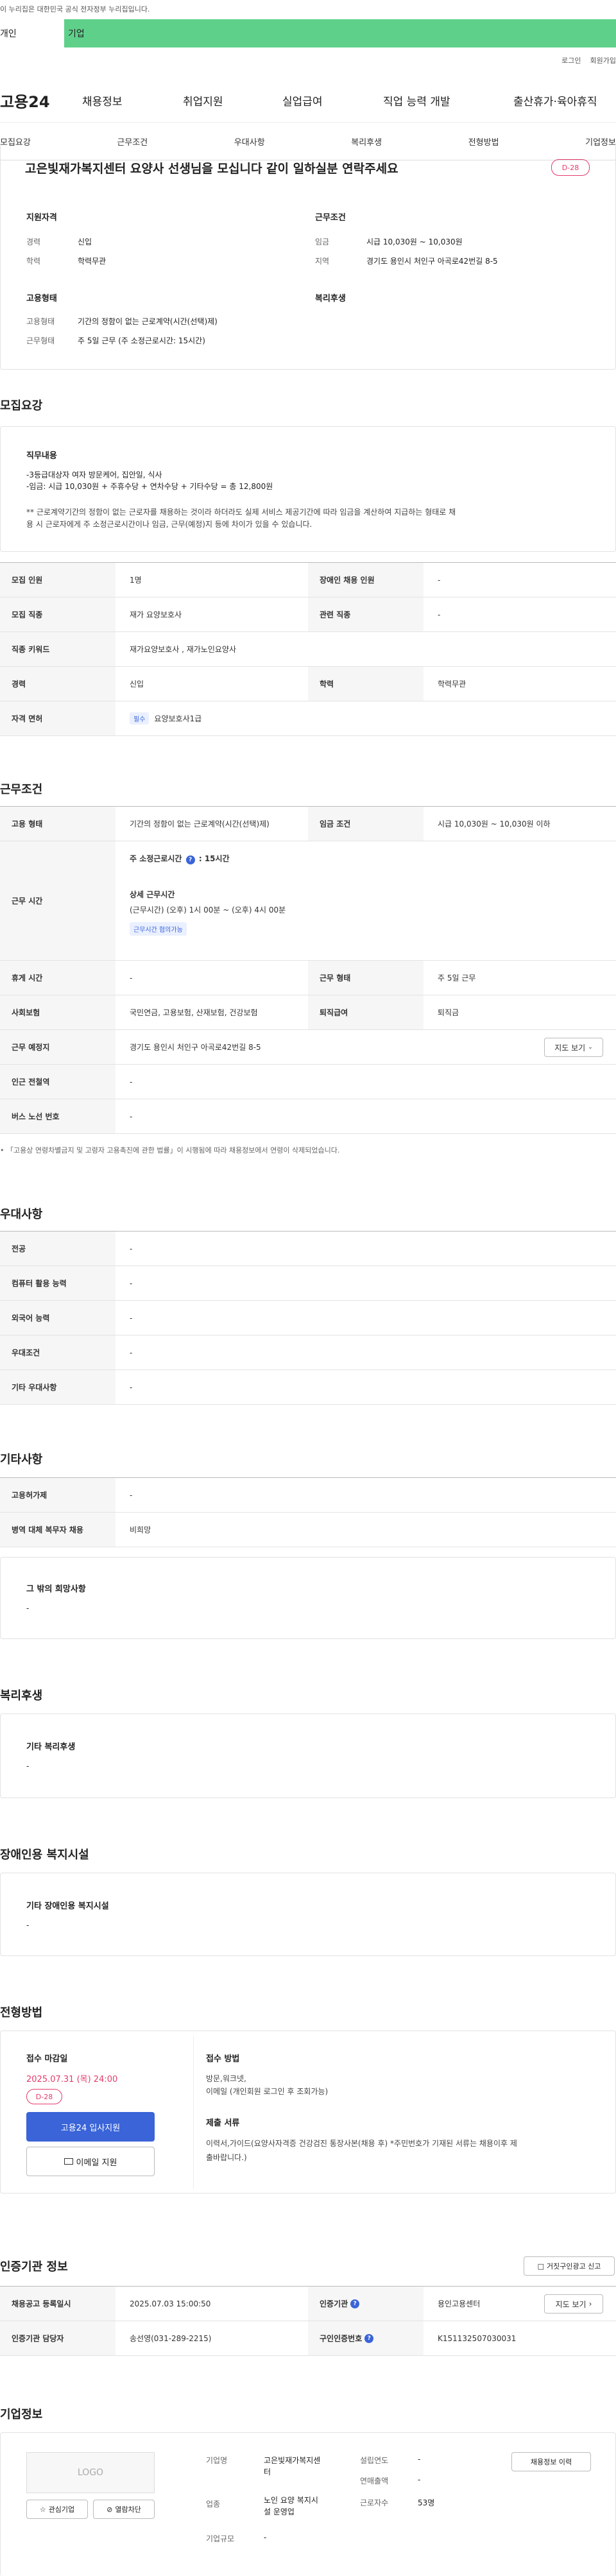 The height and width of the screenshot is (2576, 616). What do you see at coordinates (569, 2266) in the screenshot?
I see `report-button: □ 거짓구인광고 신고` at bounding box center [569, 2266].